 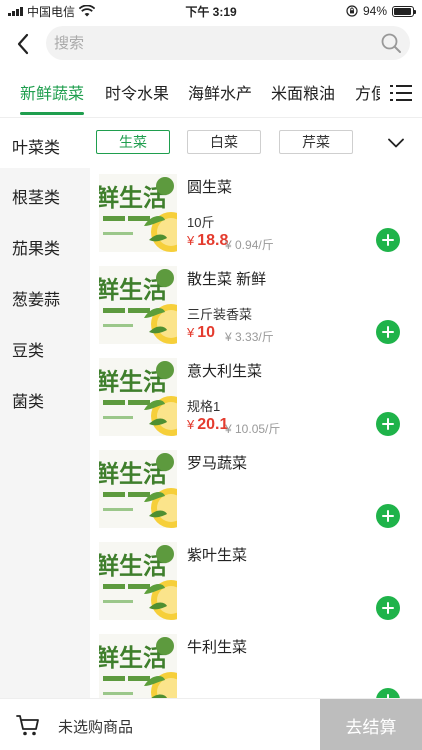 What do you see at coordinates (78, 11) in the screenshot?
I see `status-left: 中国电信` at bounding box center [78, 11].